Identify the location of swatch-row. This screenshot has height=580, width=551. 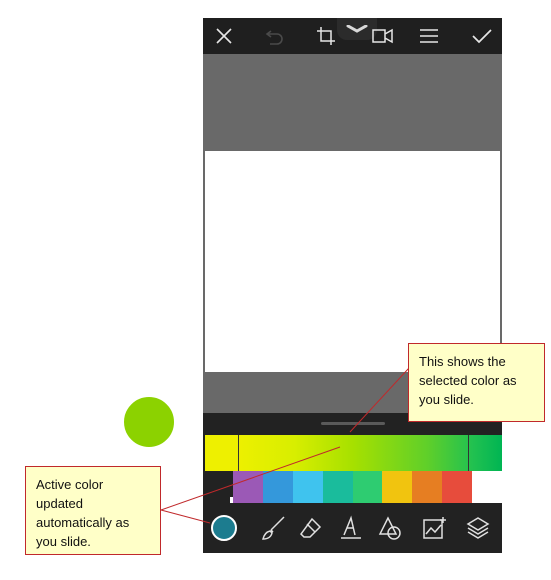
(367, 487).